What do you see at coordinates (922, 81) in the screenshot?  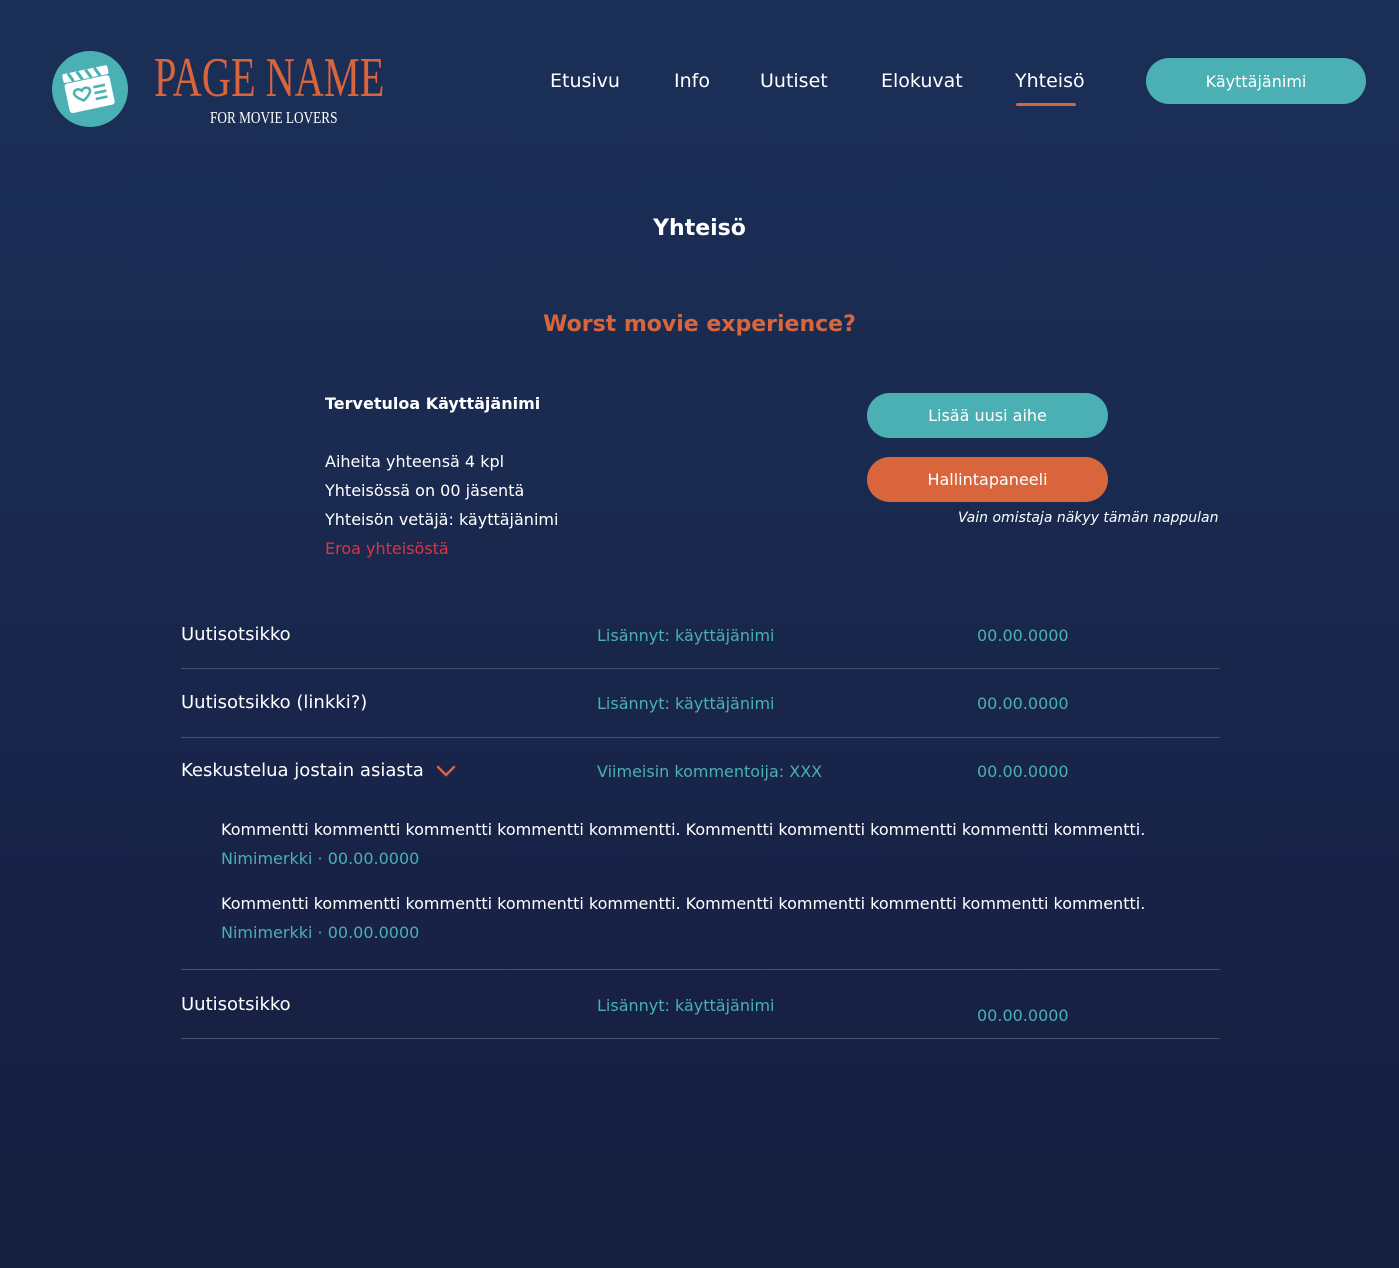 I see `nav-item-elokuvat: Elokuvat` at bounding box center [922, 81].